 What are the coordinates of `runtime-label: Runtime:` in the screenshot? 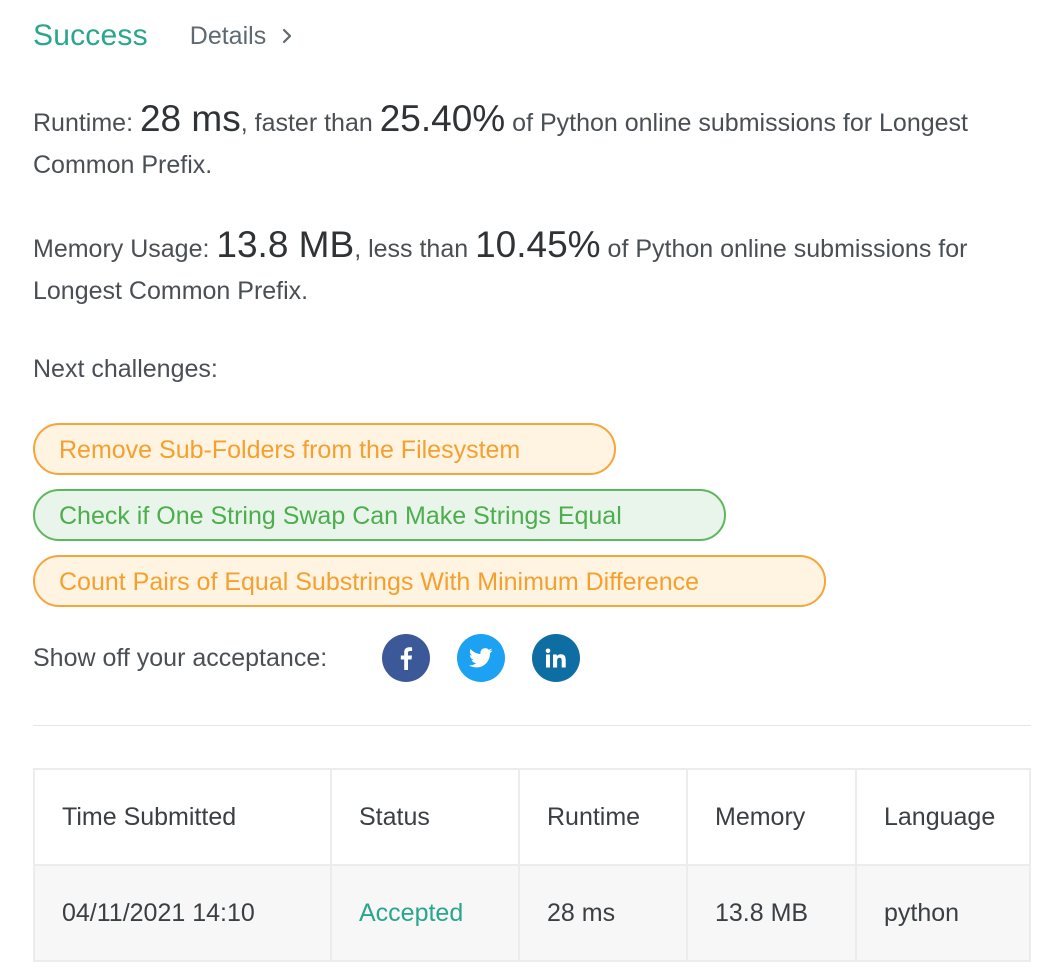 It's located at (86, 123).